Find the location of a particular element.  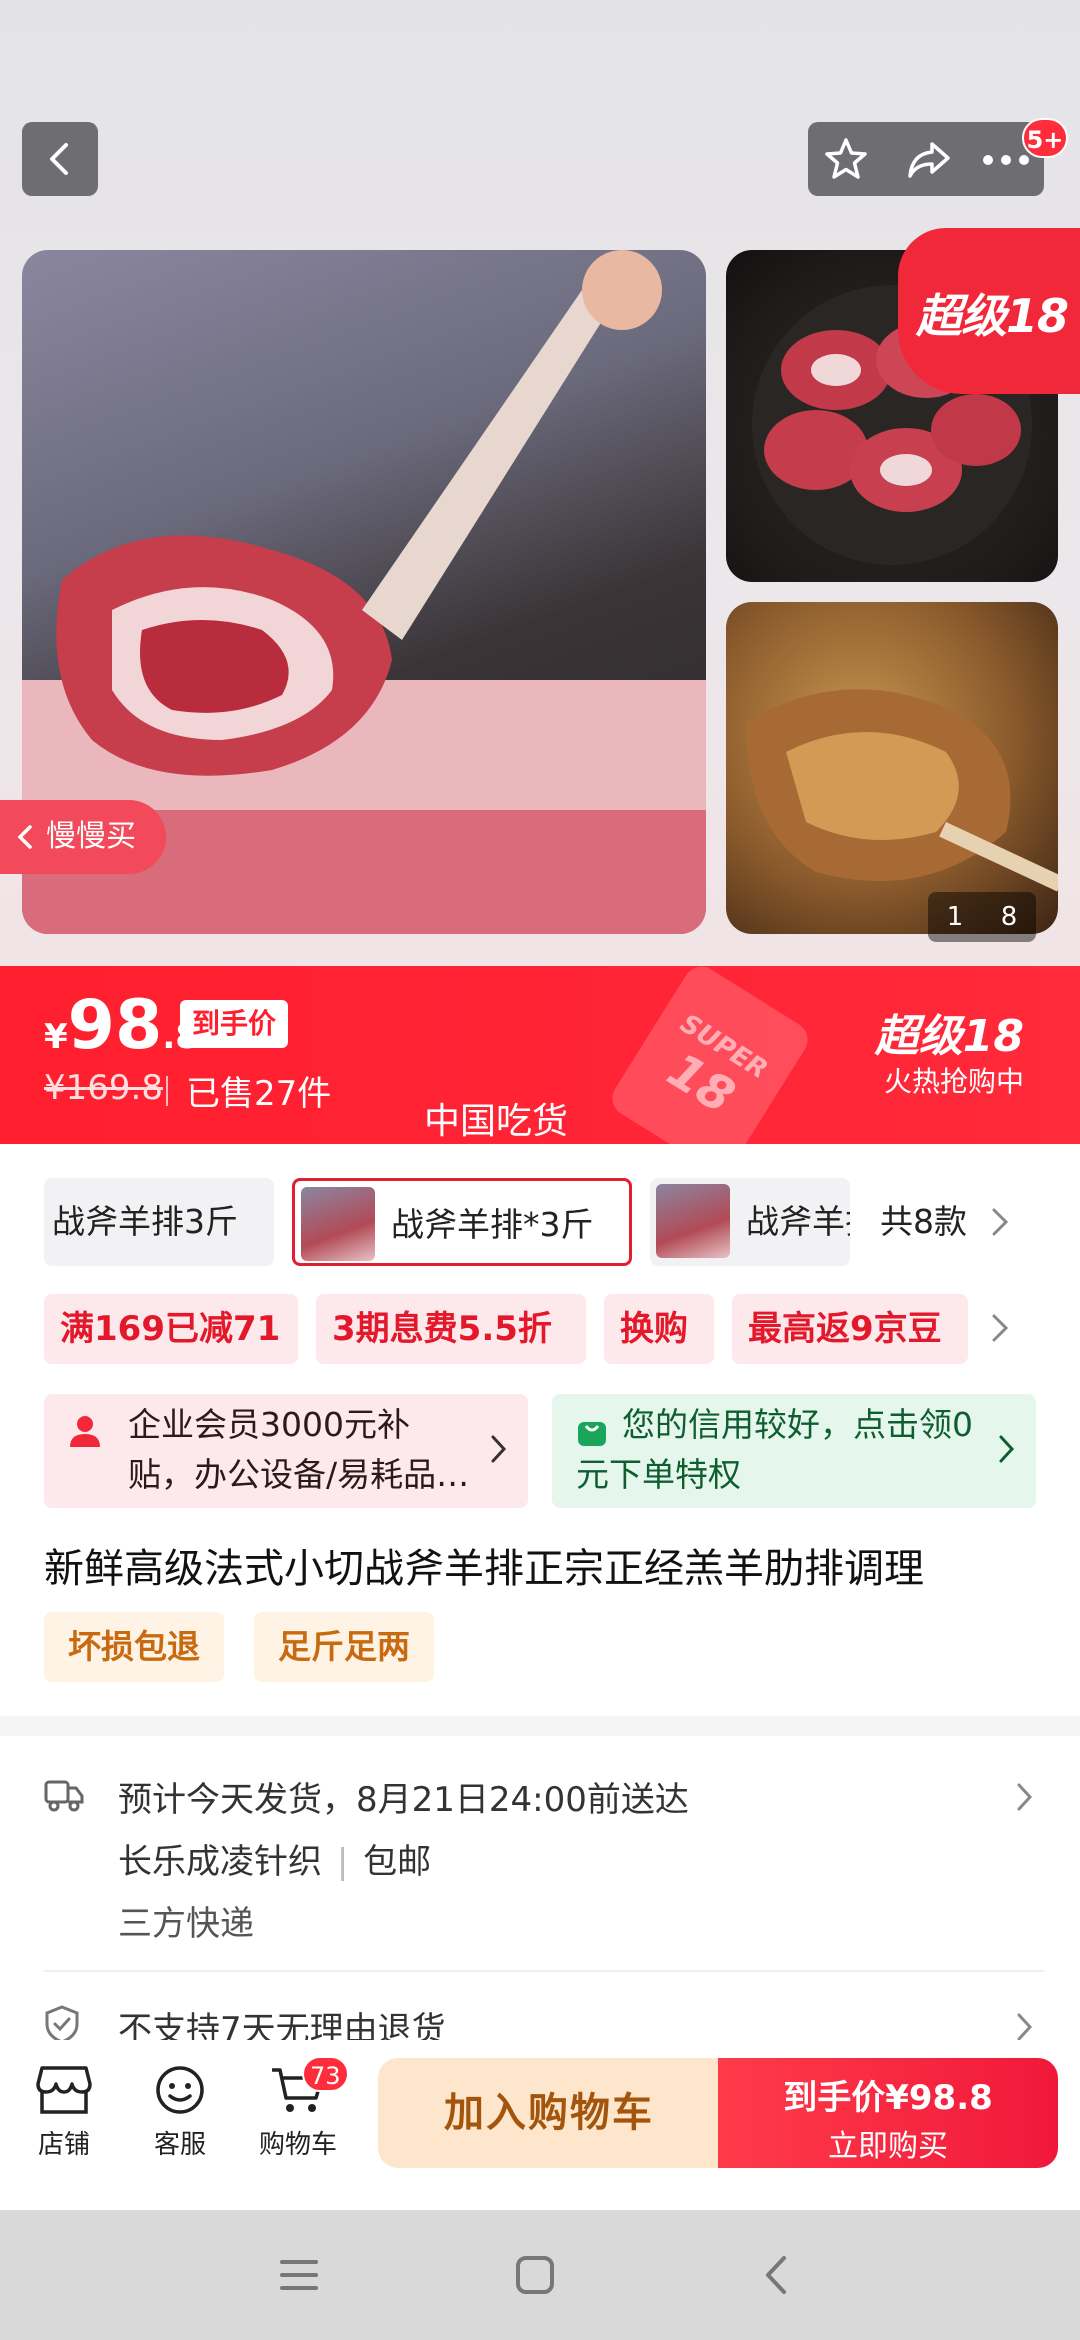

variant-selector: 战斧羊排3斤 战斧羊排*3斤 战斧羊排 共8款 is located at coordinates (544, 1222).